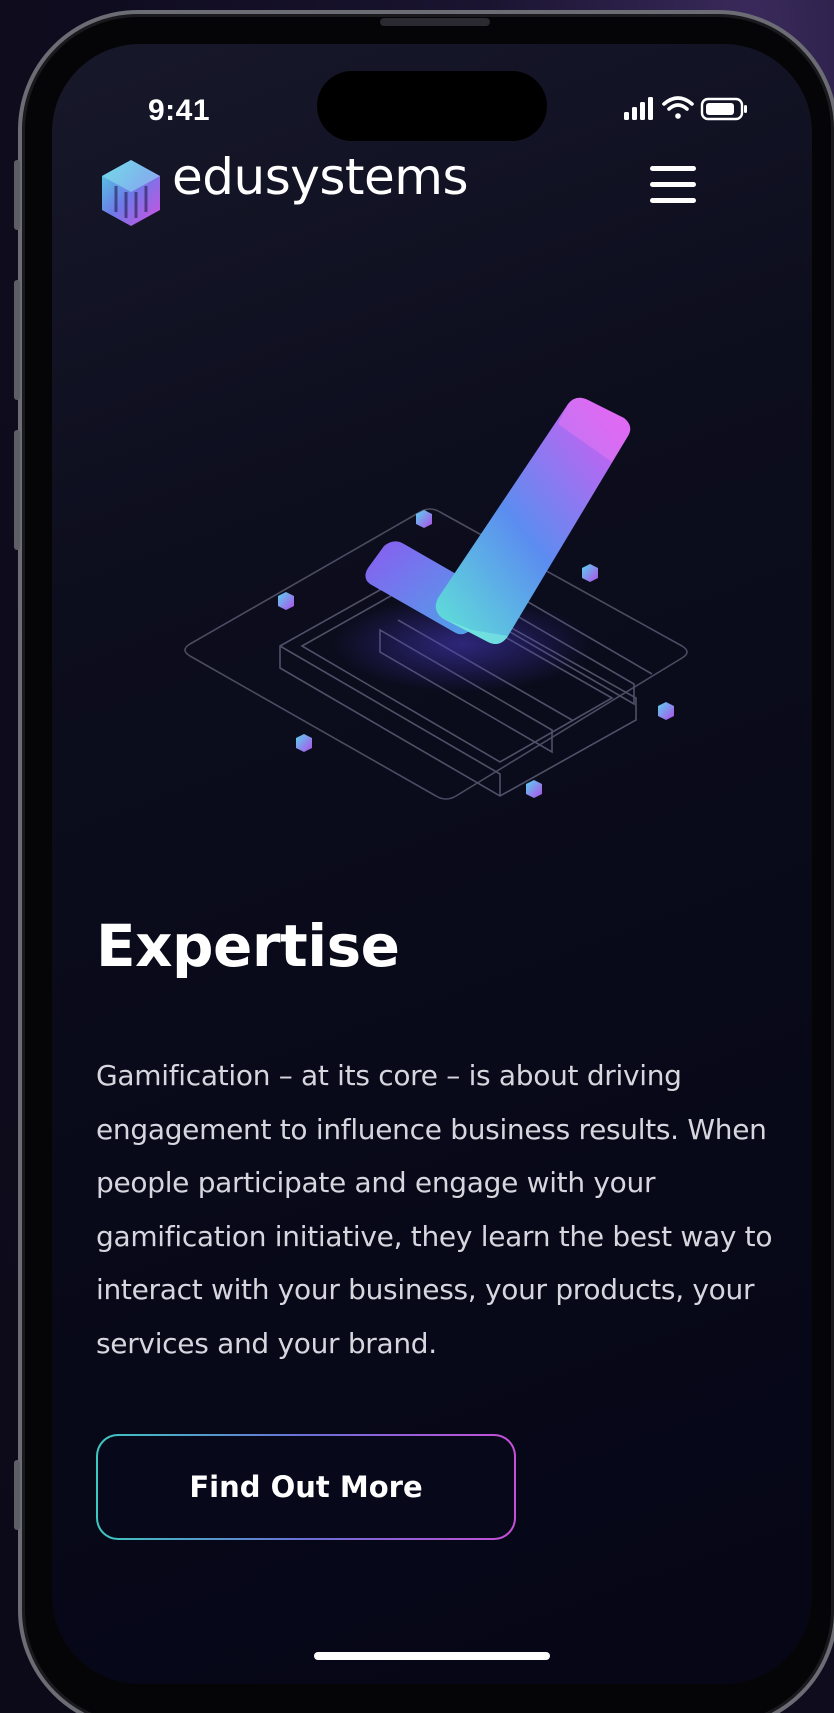 This screenshot has height=1713, width=834. I want to click on dynamic-island, so click(432, 106).